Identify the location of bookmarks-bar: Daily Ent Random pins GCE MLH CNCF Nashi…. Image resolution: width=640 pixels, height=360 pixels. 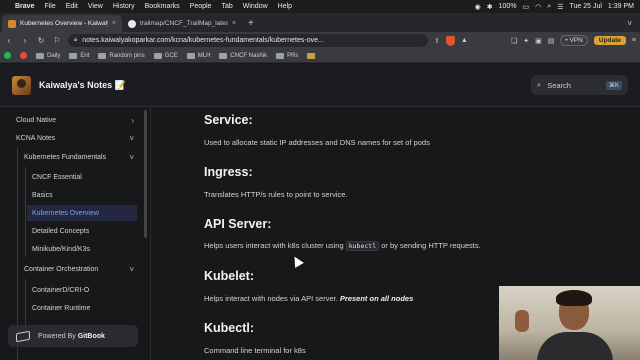
(320, 56).